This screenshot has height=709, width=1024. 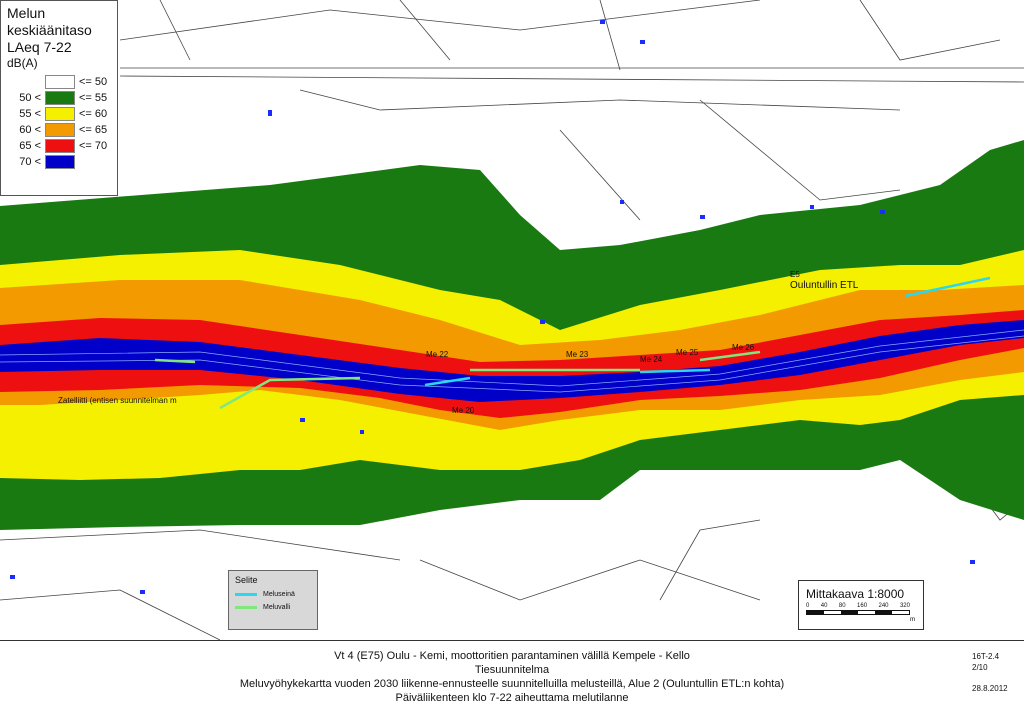 I want to click on label-me25: Me 25, so click(x=687, y=352).